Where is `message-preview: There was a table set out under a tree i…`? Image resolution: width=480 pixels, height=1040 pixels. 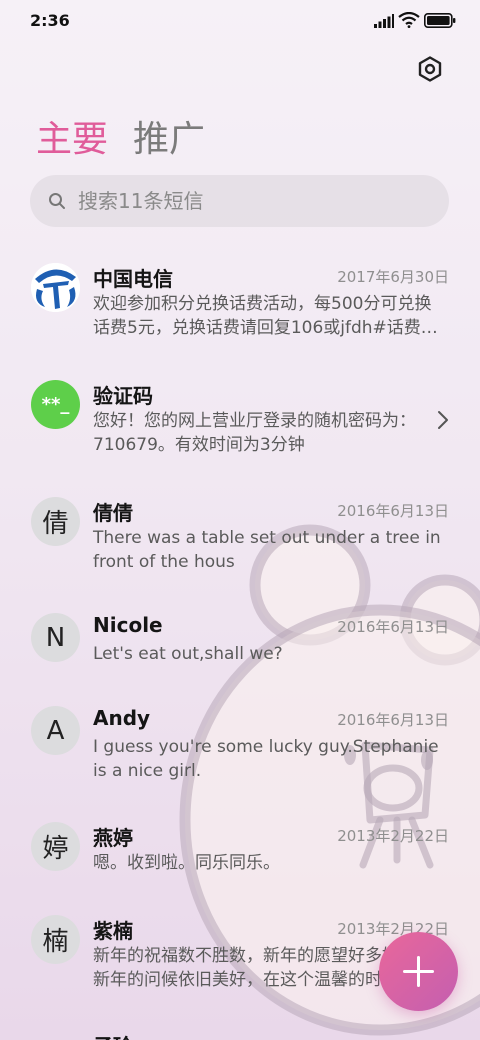
message-preview: There was a table set out under a tree i… is located at coordinates (267, 550).